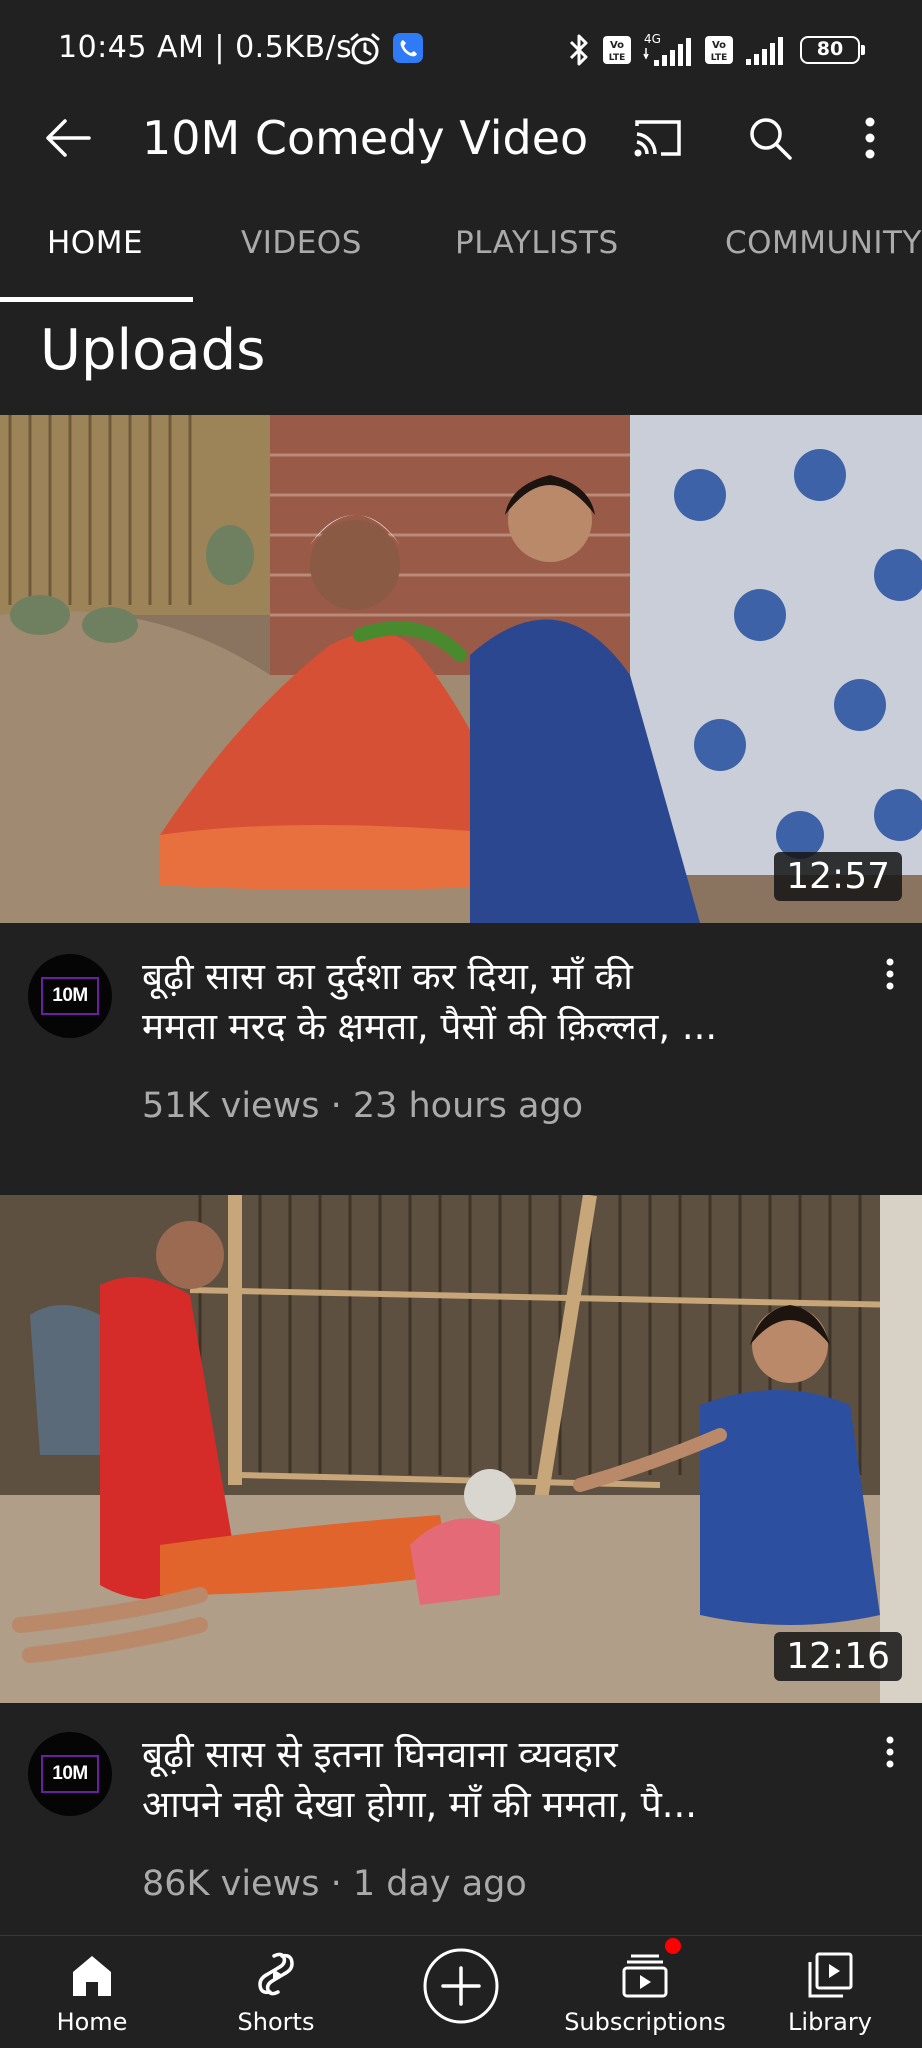  I want to click on video-duration: 12:16, so click(838, 1656).